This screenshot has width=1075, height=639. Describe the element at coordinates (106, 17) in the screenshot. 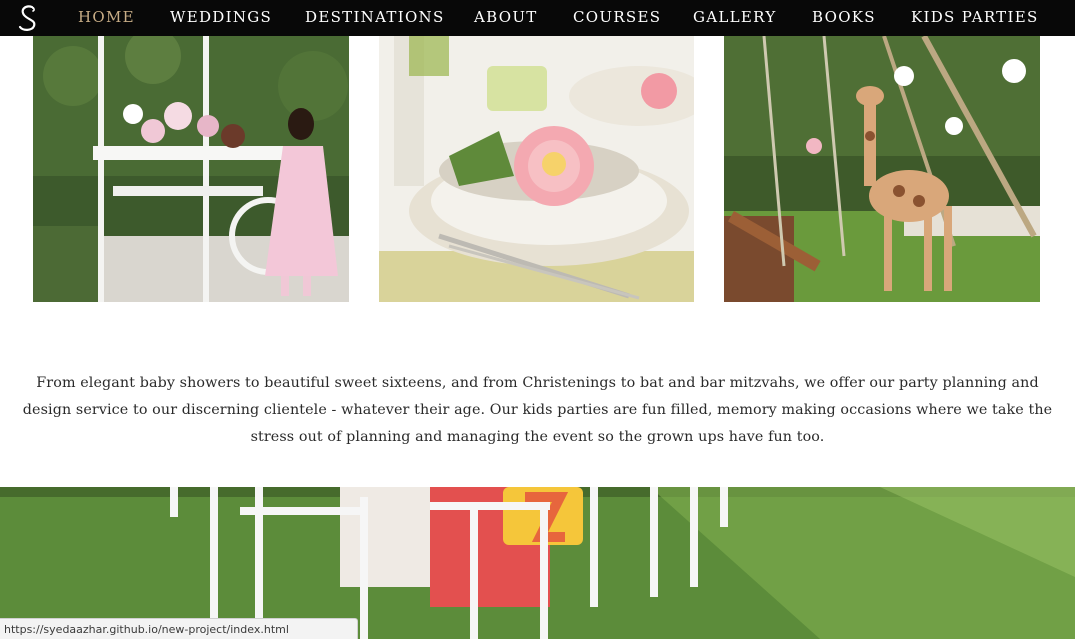

I see `nav-home: HOME` at that location.